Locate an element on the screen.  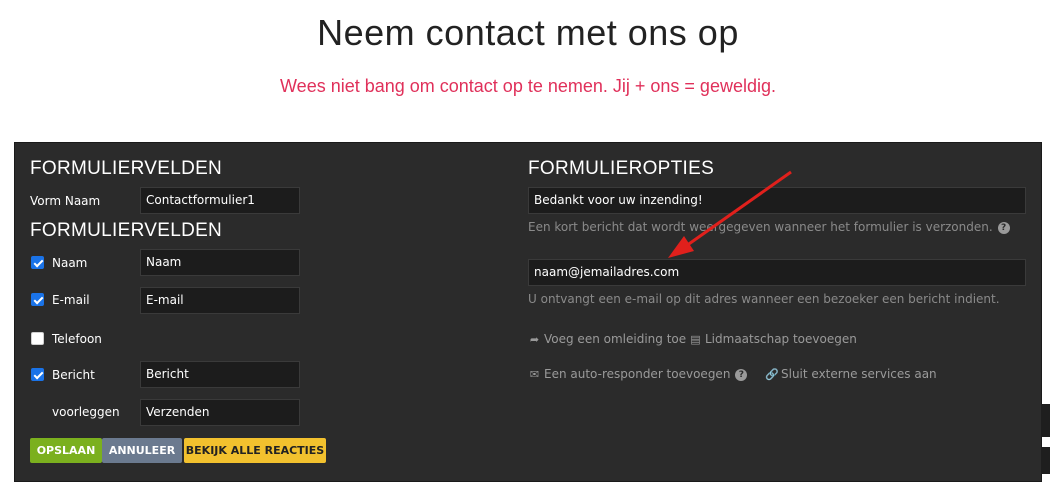
page-title: Neem contact met ons op is located at coordinates (528, 32).